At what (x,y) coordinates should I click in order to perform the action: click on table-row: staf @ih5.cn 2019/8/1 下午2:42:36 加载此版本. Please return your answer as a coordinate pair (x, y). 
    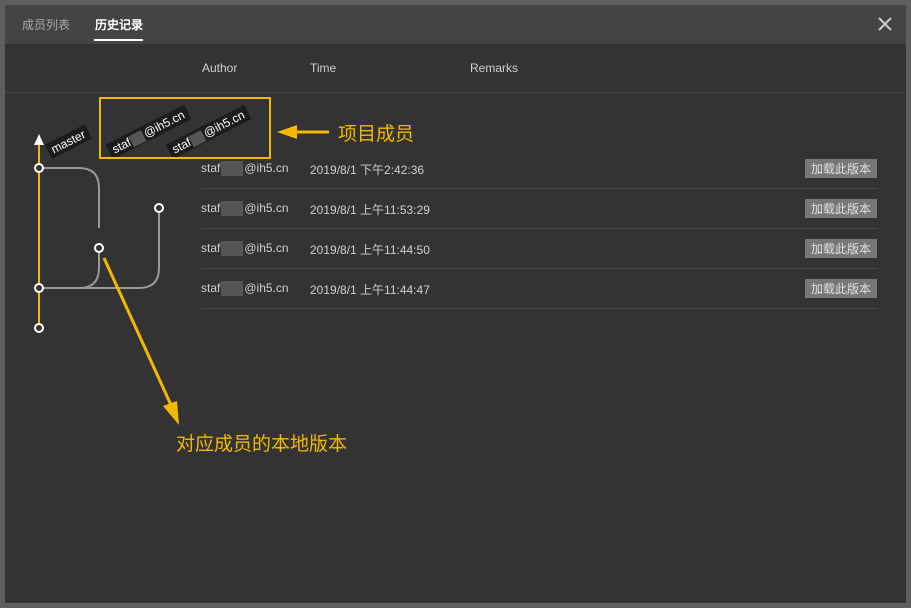
    Looking at the image, I should click on (539, 169).